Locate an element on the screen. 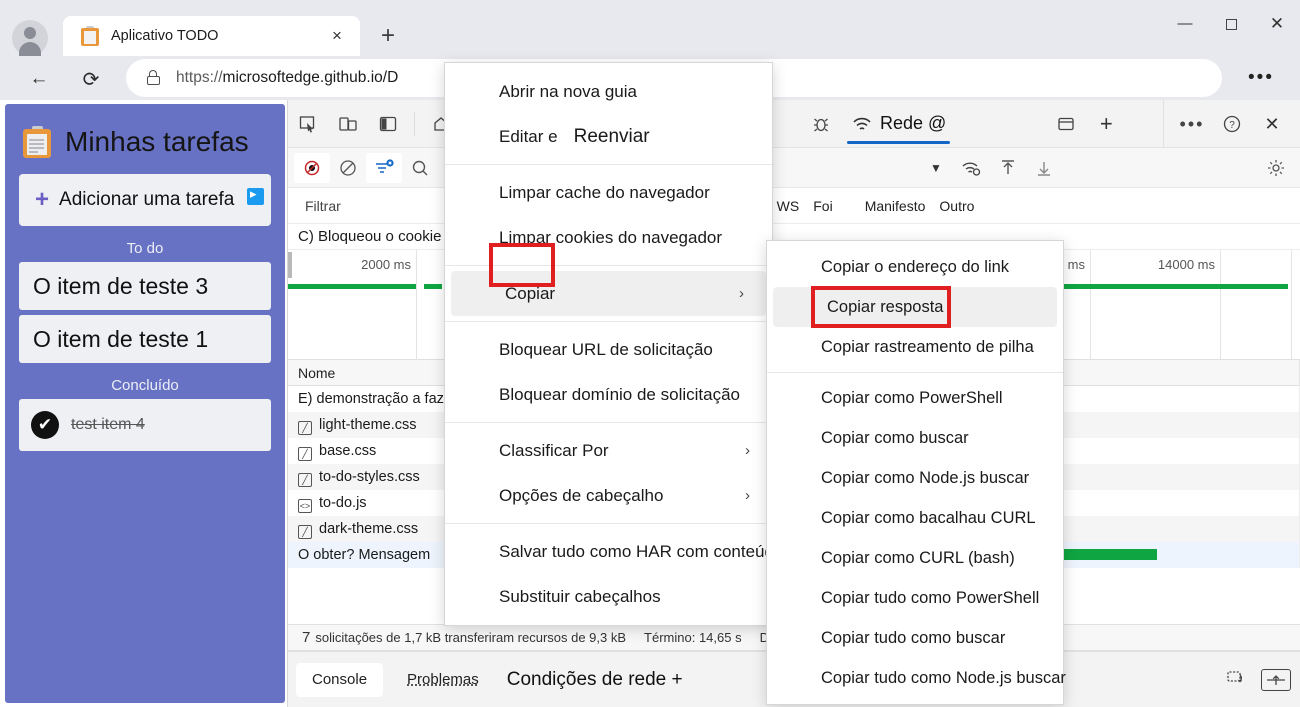 The image size is (1300, 707). search-icon is located at coordinates (420, 168).